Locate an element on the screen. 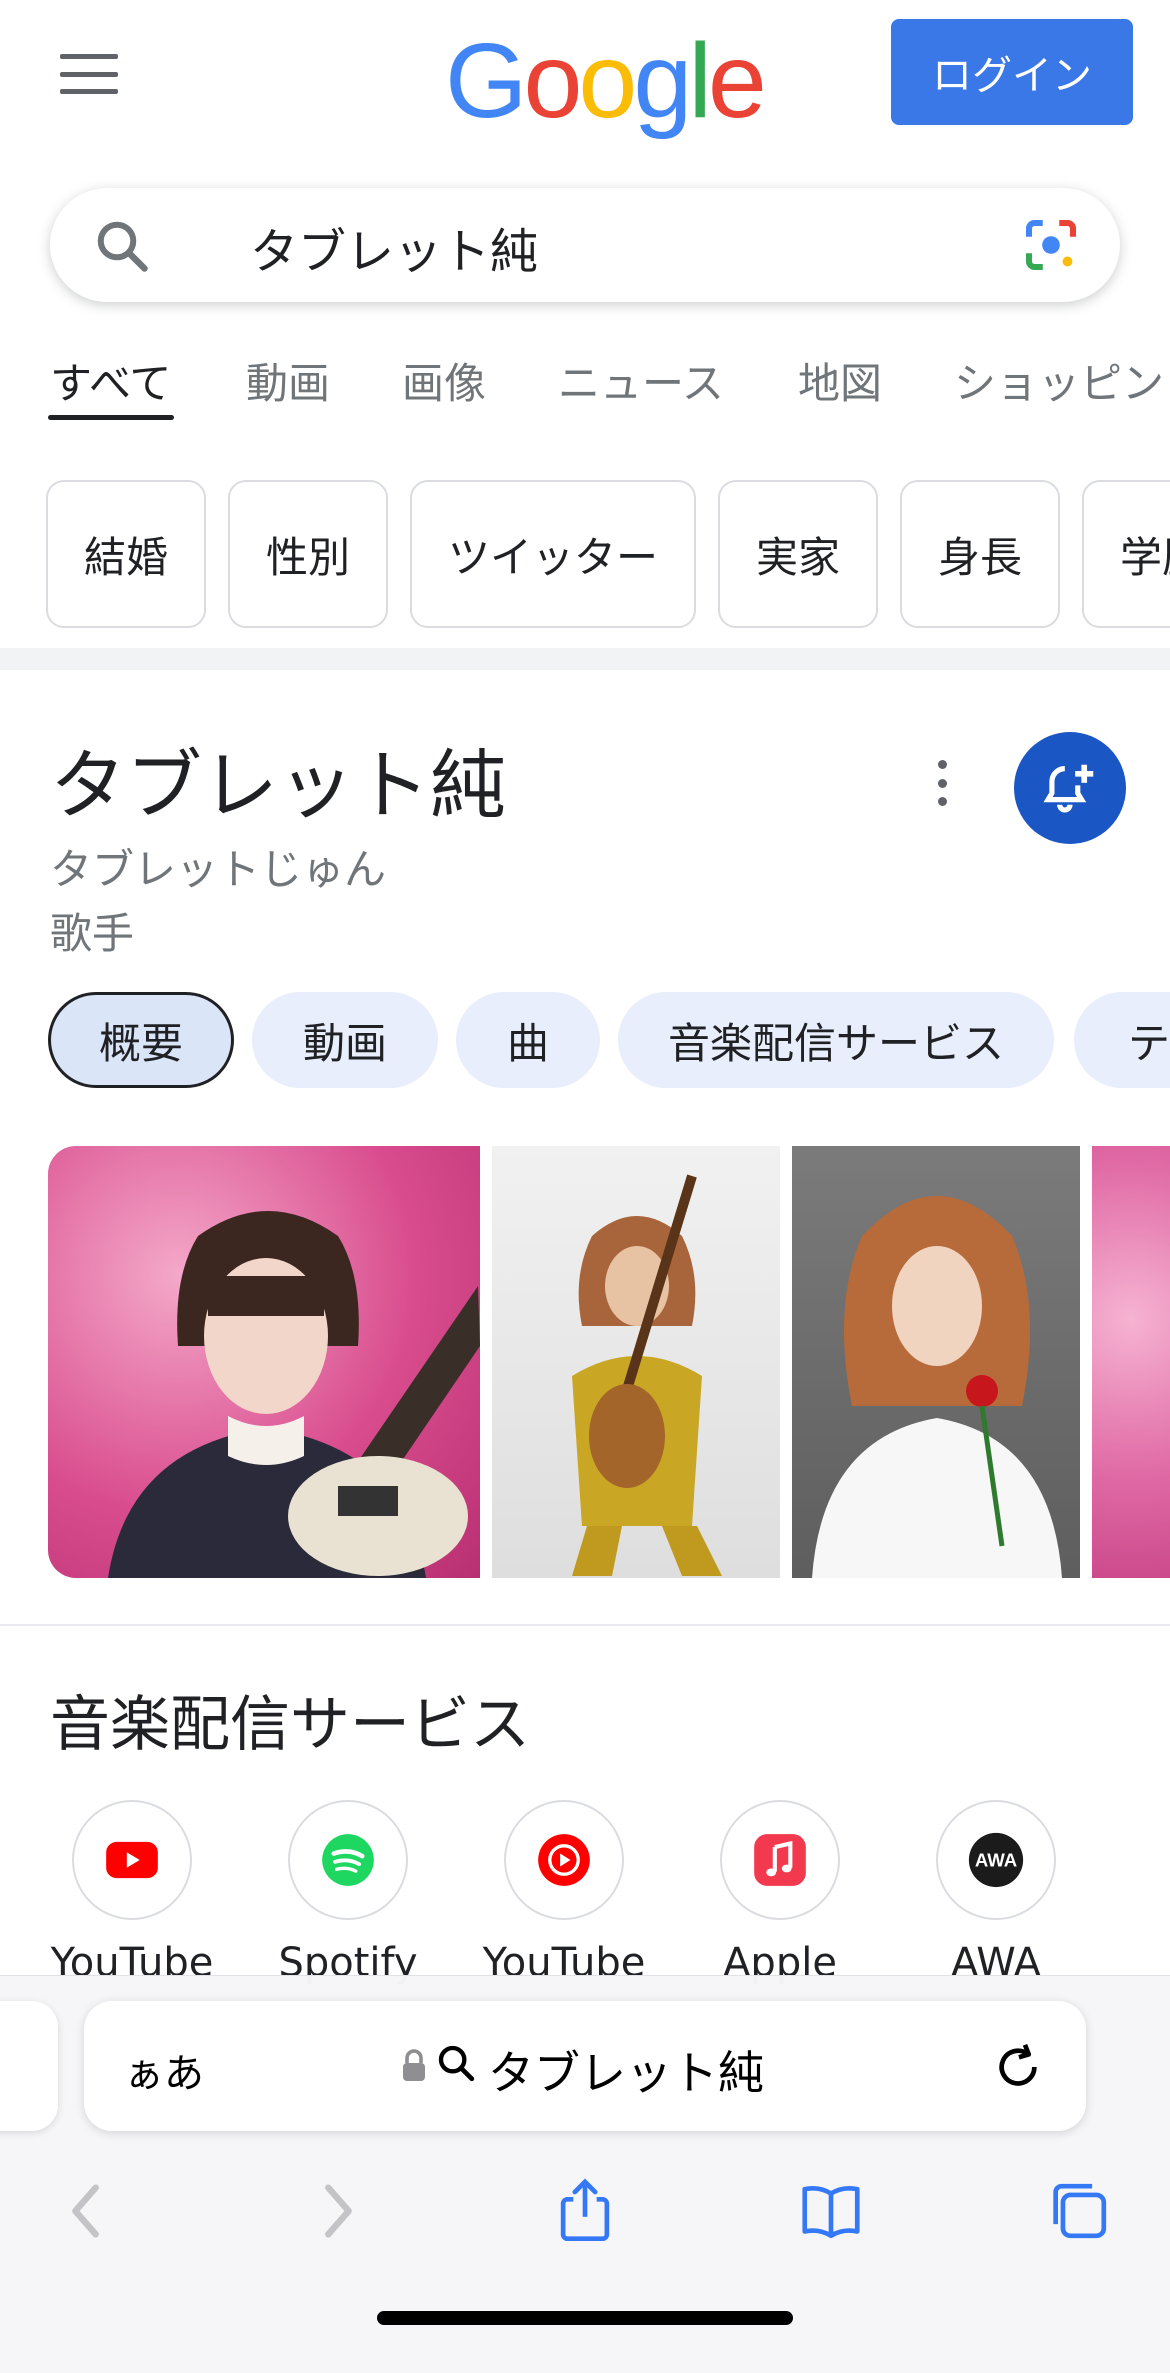 The height and width of the screenshot is (2373, 1170). entity-reading: タブレットじゅん is located at coordinates (218, 869).